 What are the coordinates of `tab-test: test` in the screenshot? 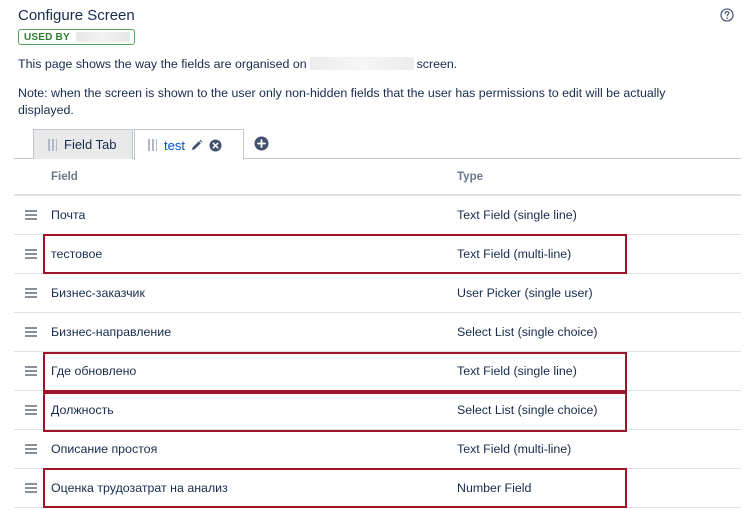 It's located at (189, 144).